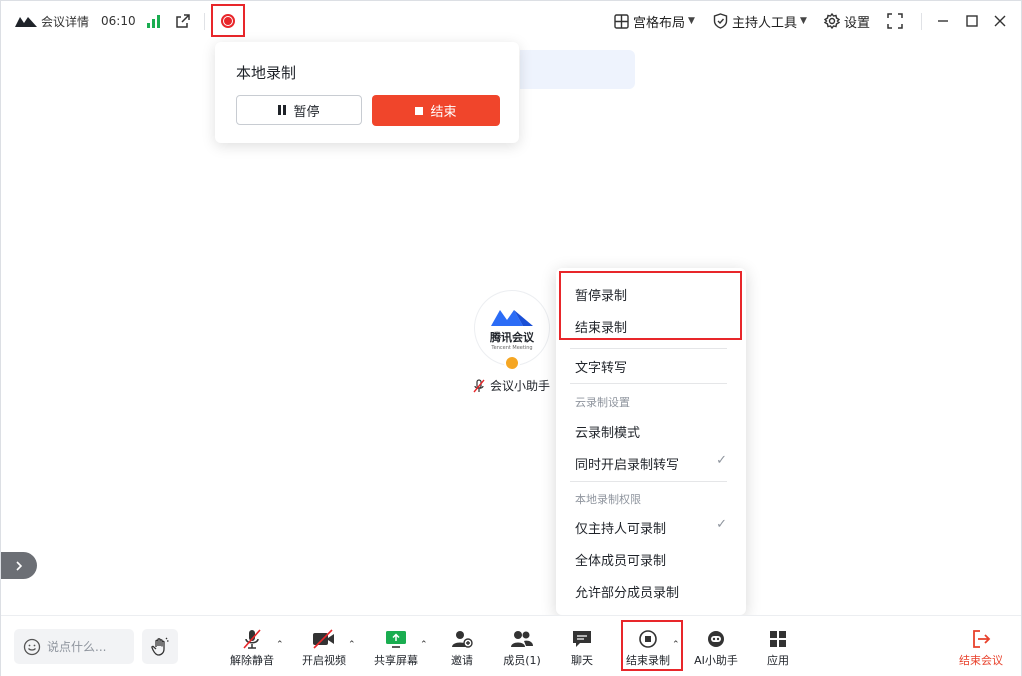 Image resolution: width=1022 pixels, height=676 pixels. What do you see at coordinates (602, 402) in the screenshot?
I see `cloud-recording-header: 云录制设置` at bounding box center [602, 402].